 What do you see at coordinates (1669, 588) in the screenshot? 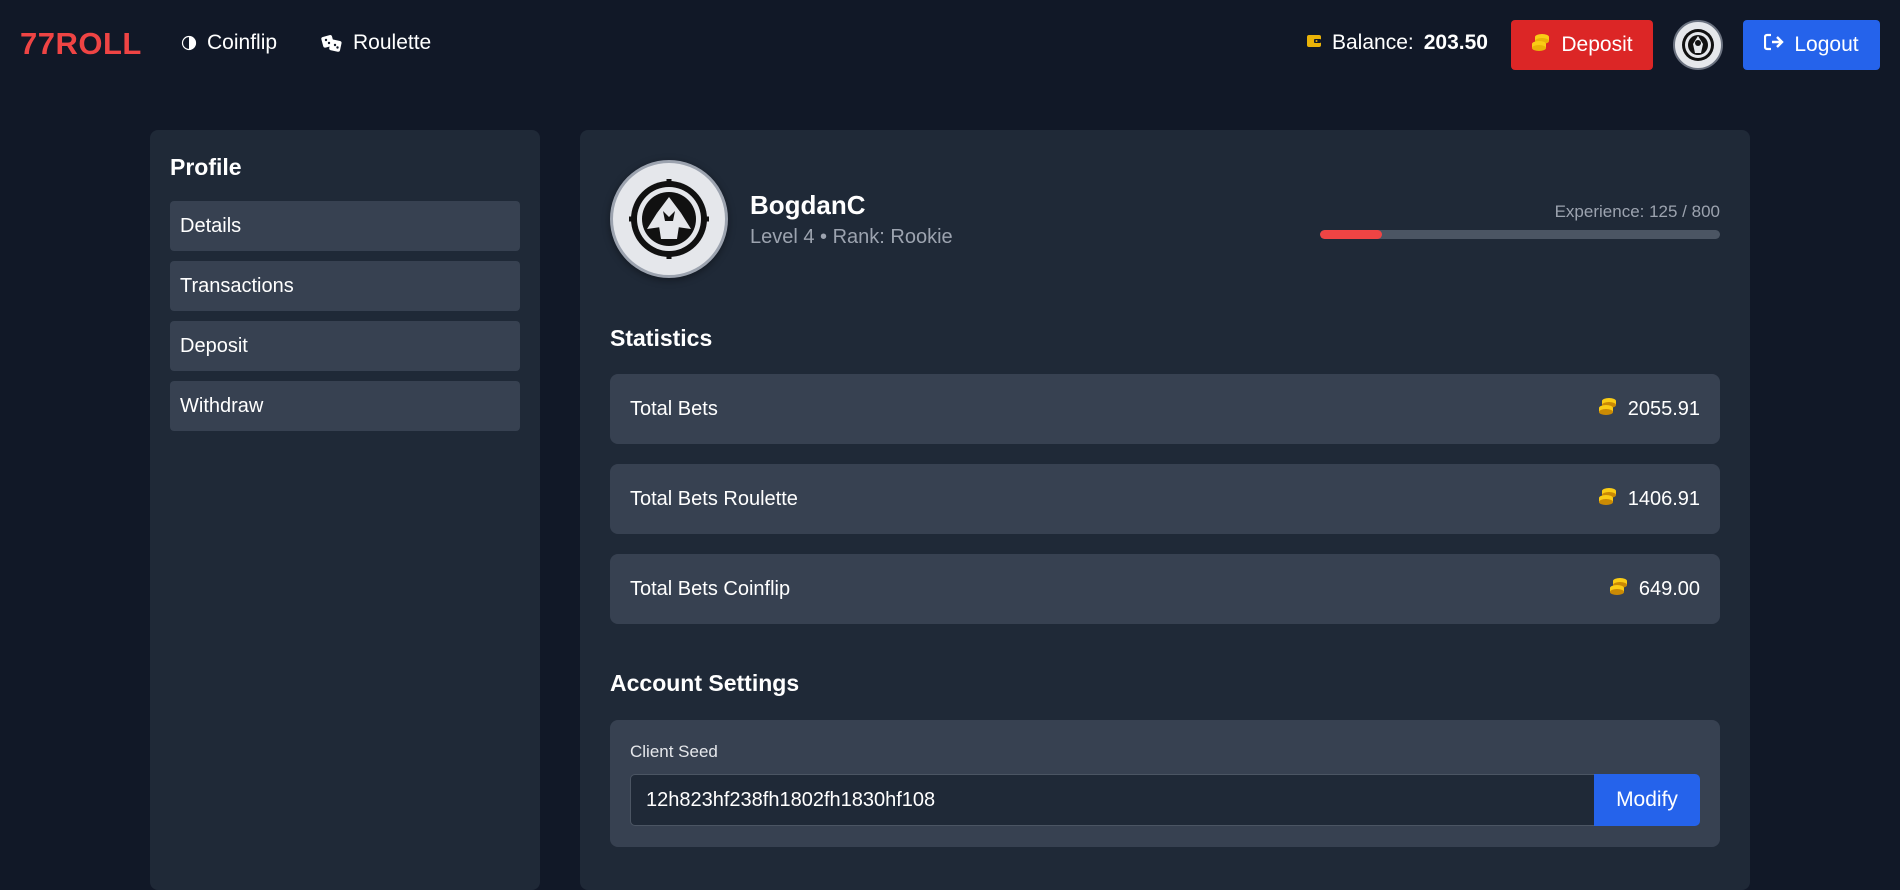
I see `stat-value: 649.00` at bounding box center [1669, 588].